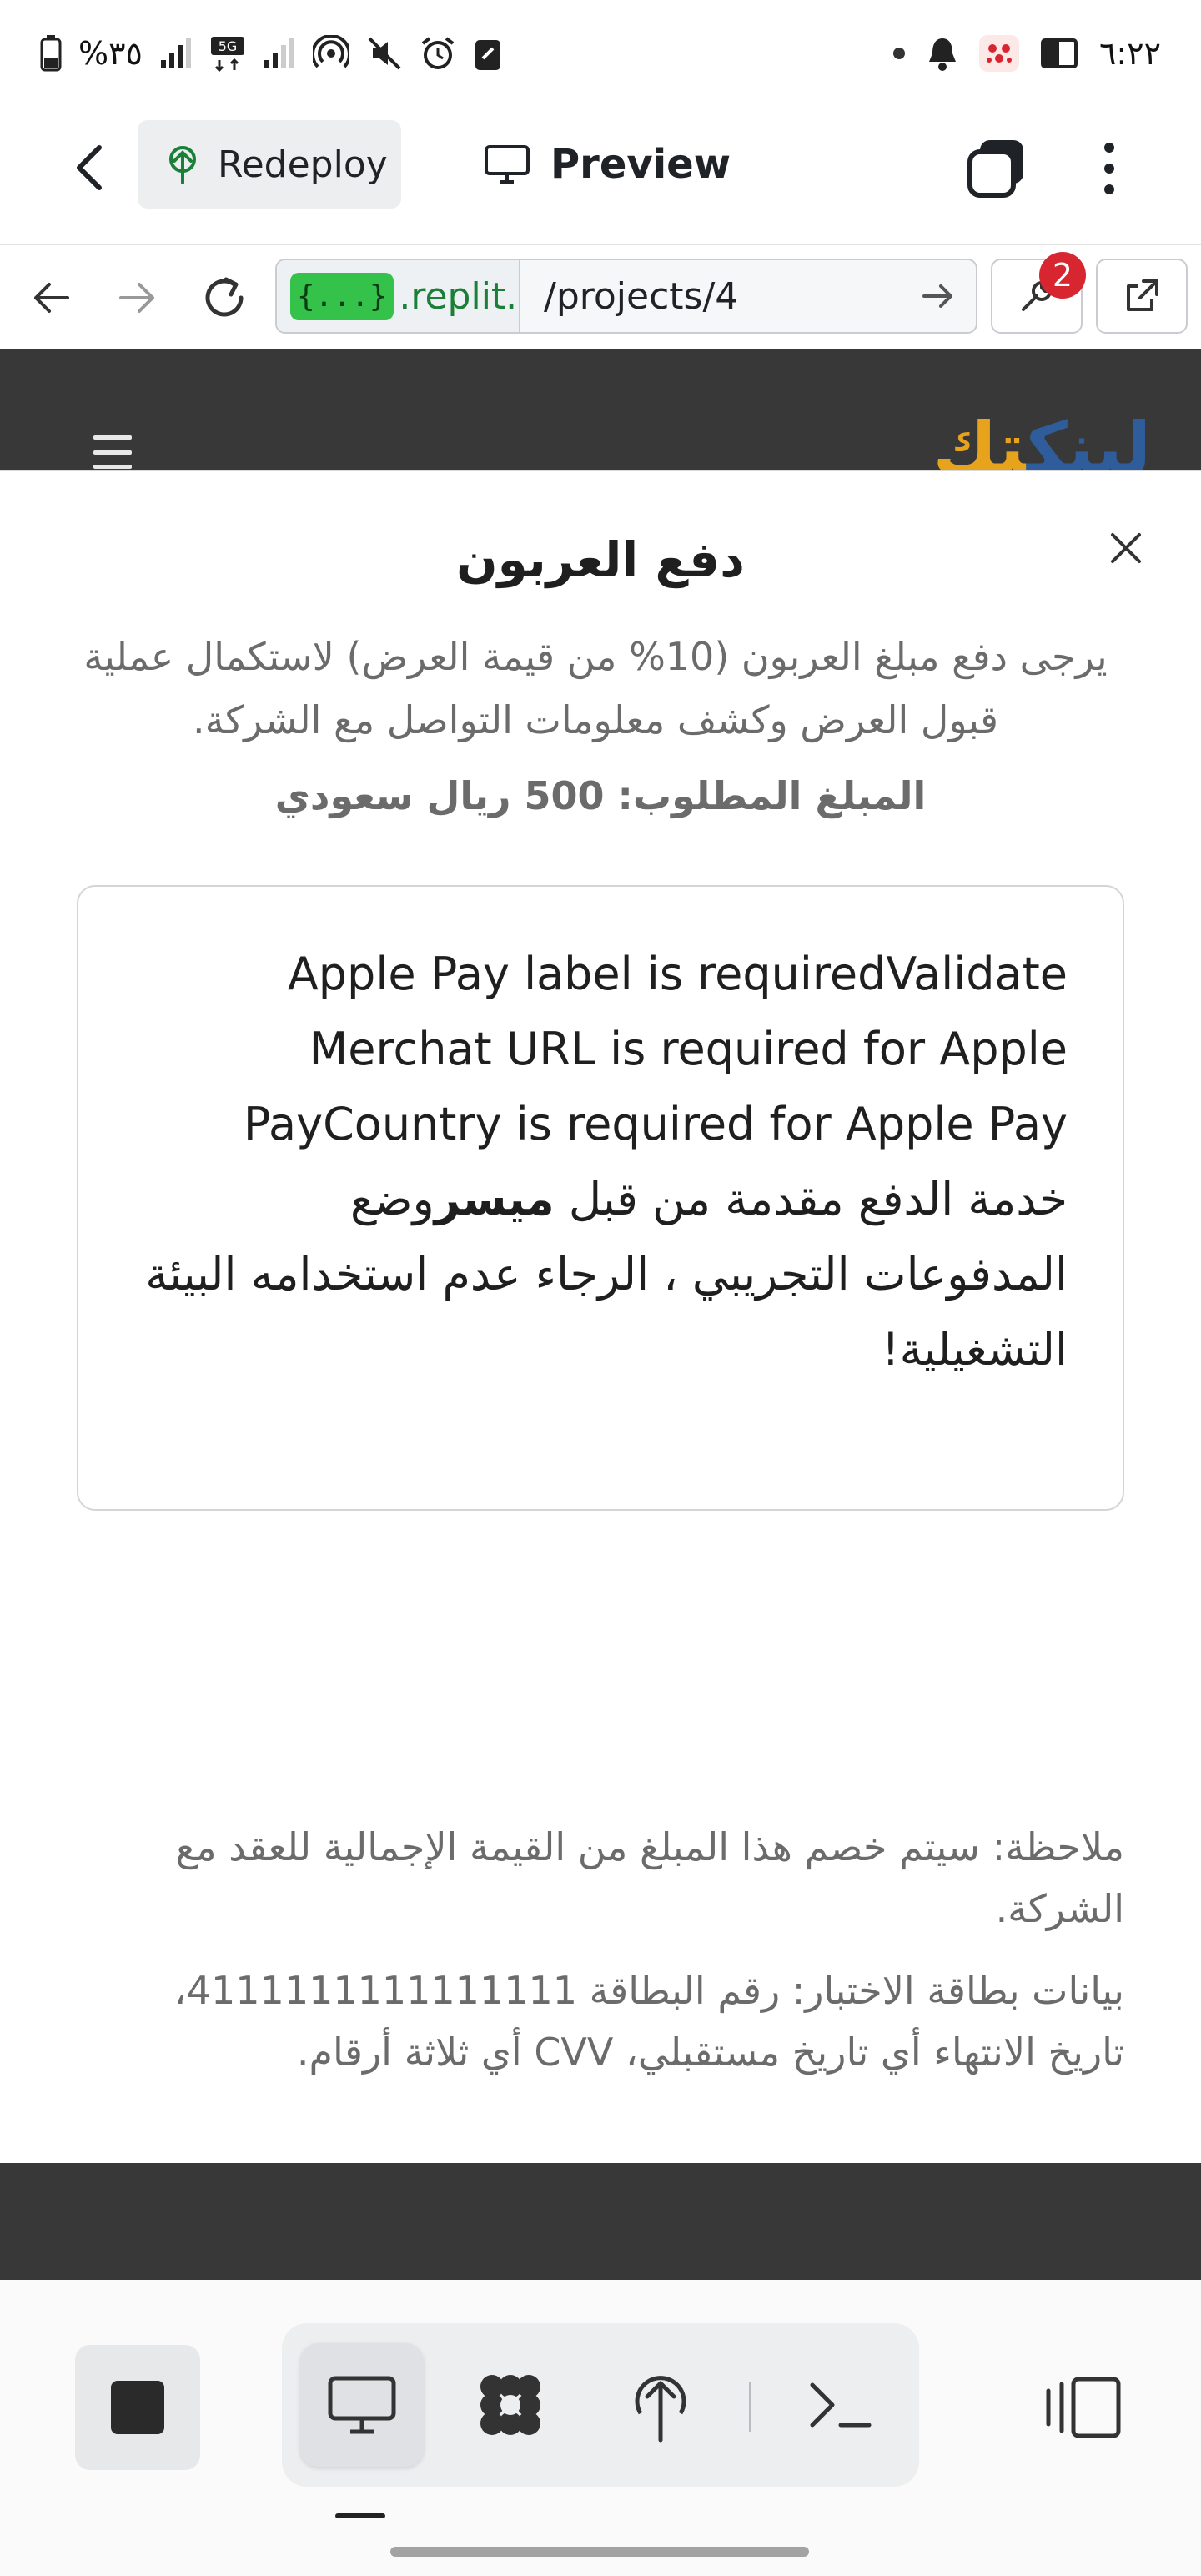  I want to click on battery-percent: %٣٥, so click(111, 53).